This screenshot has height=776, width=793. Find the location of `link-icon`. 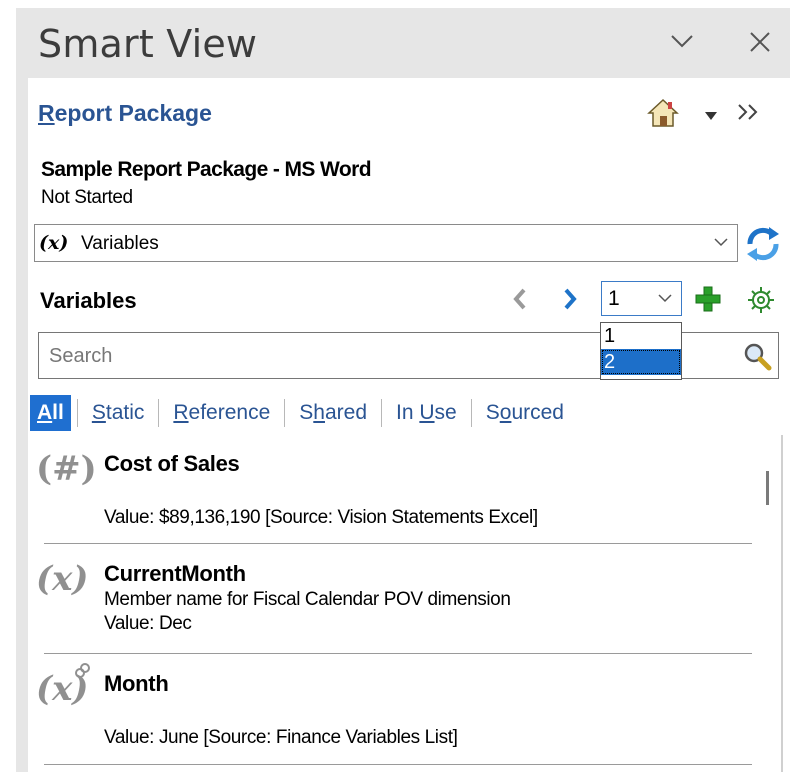

link-icon is located at coordinates (82, 673).